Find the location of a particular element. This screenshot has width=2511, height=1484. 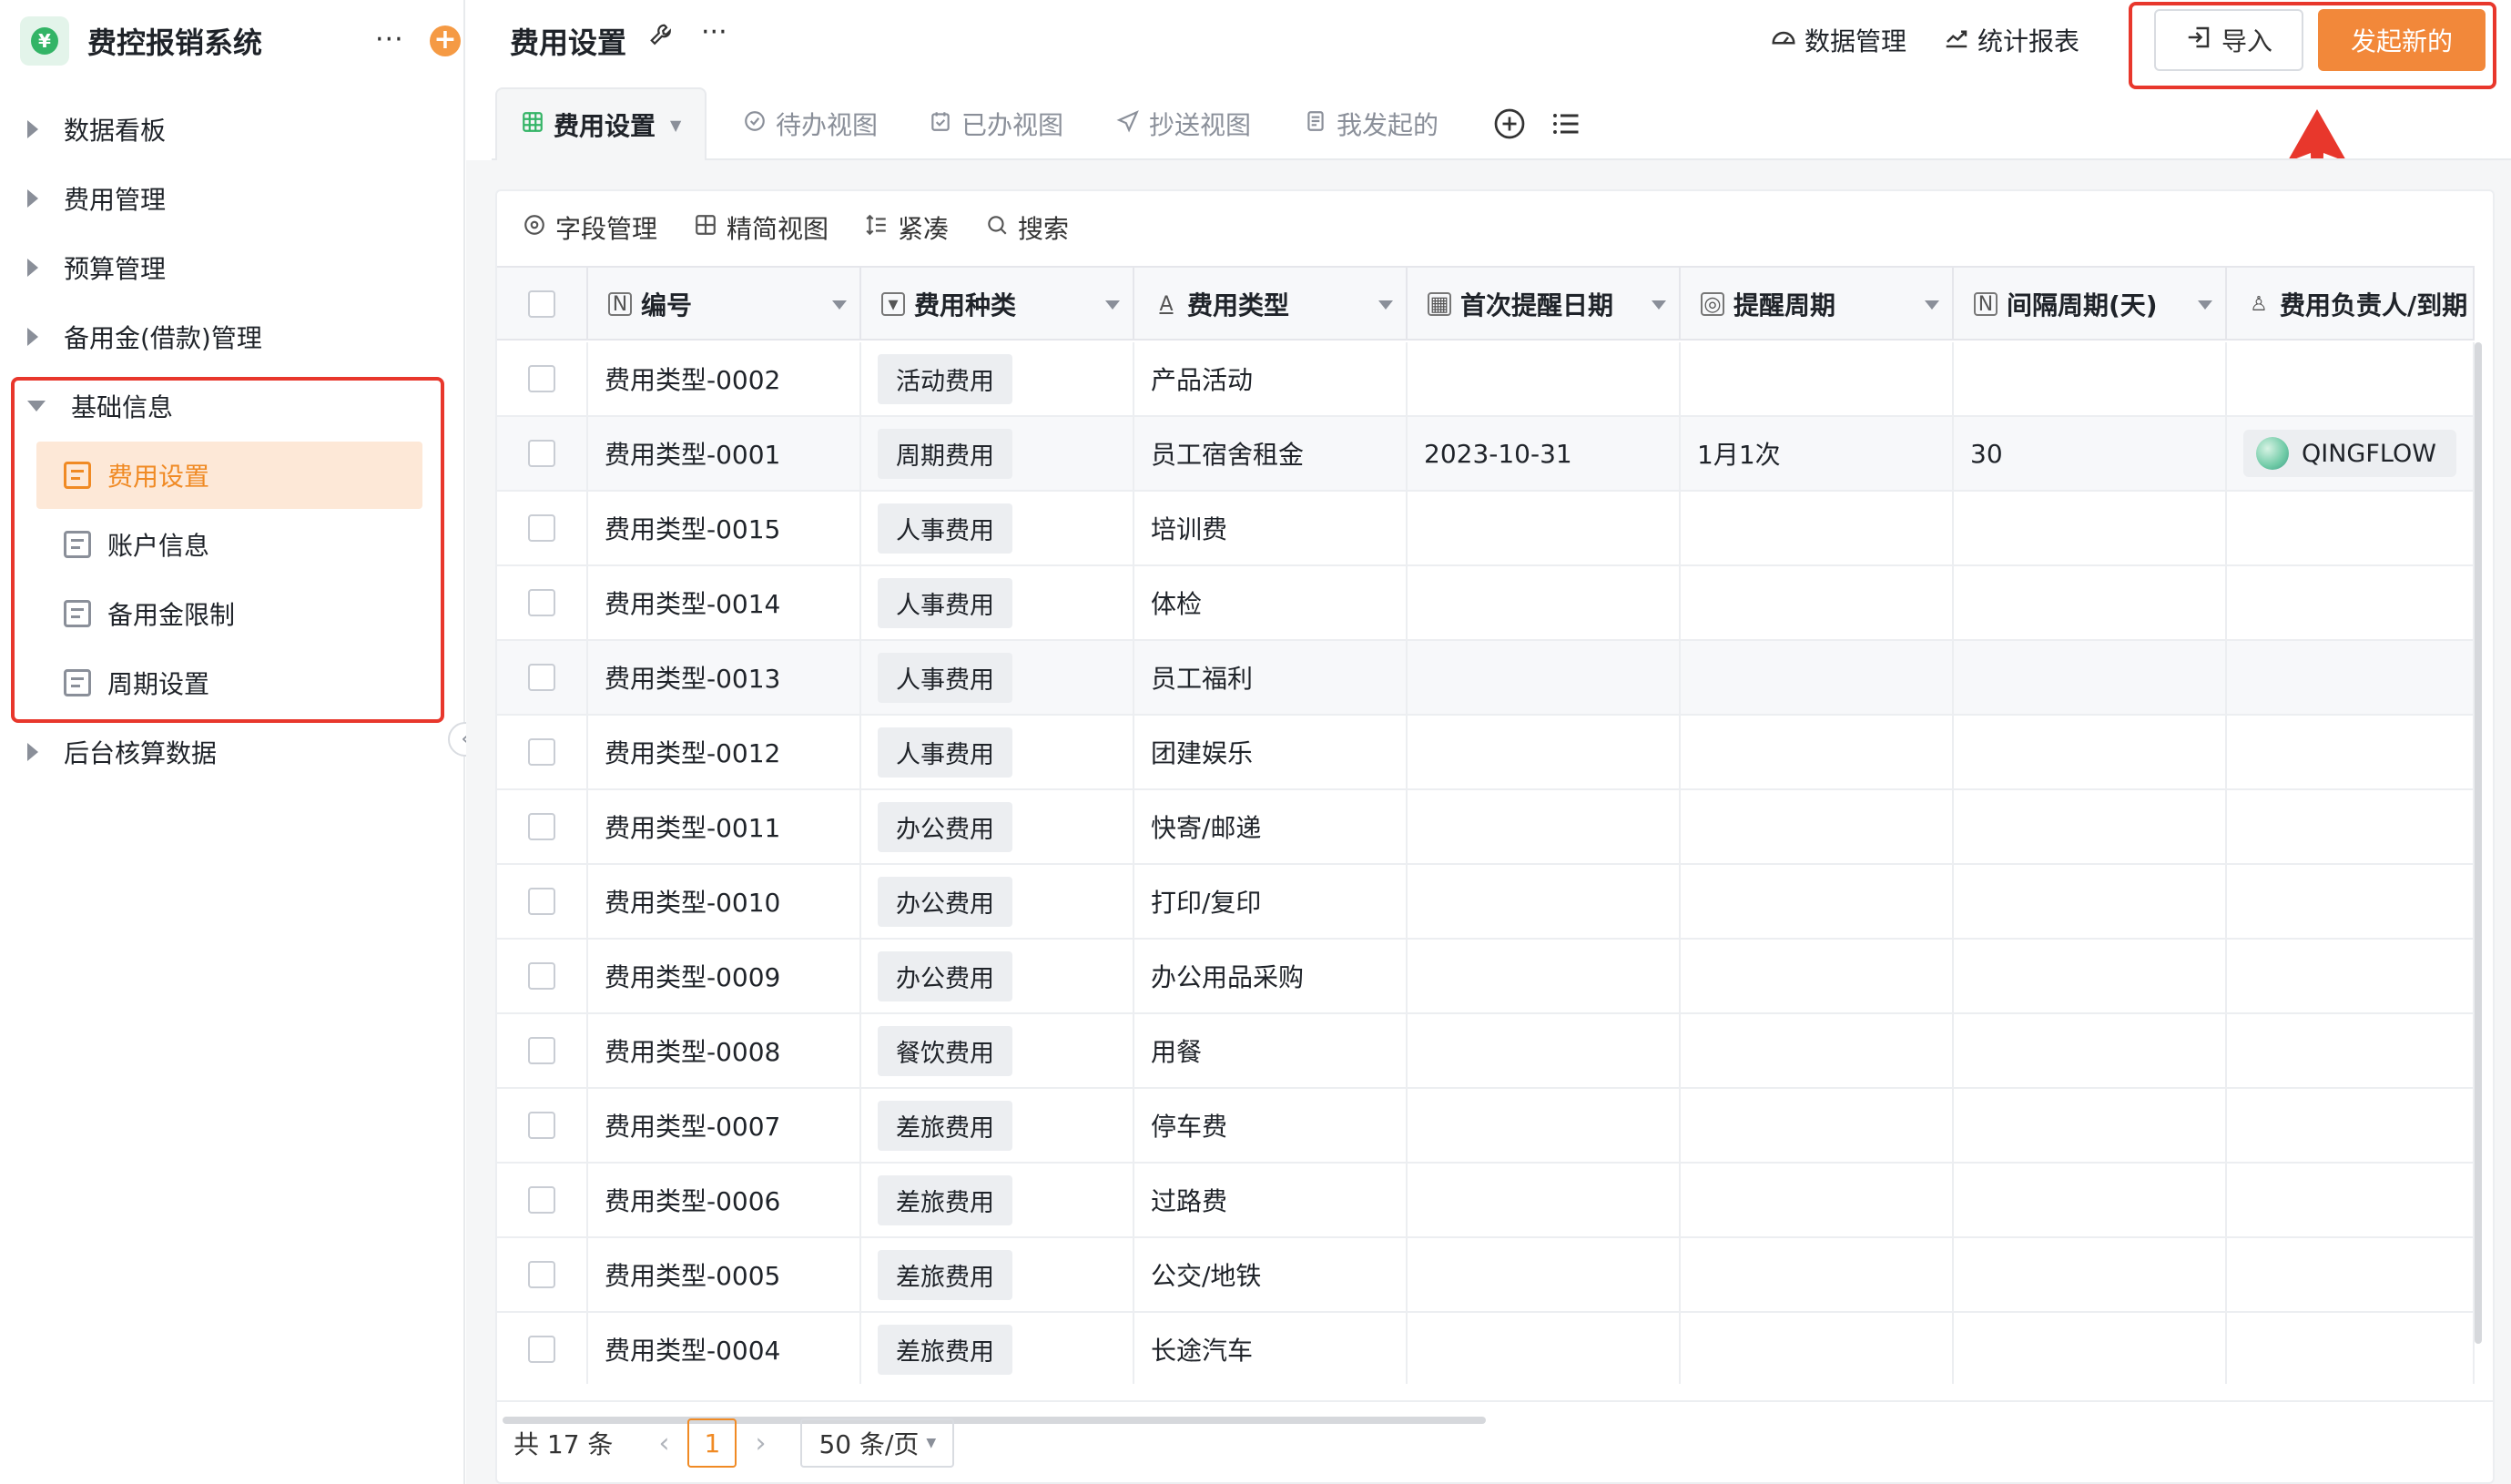

table-row: 费用类型-0010 办公费用 打印/复印 is located at coordinates (1486, 902).